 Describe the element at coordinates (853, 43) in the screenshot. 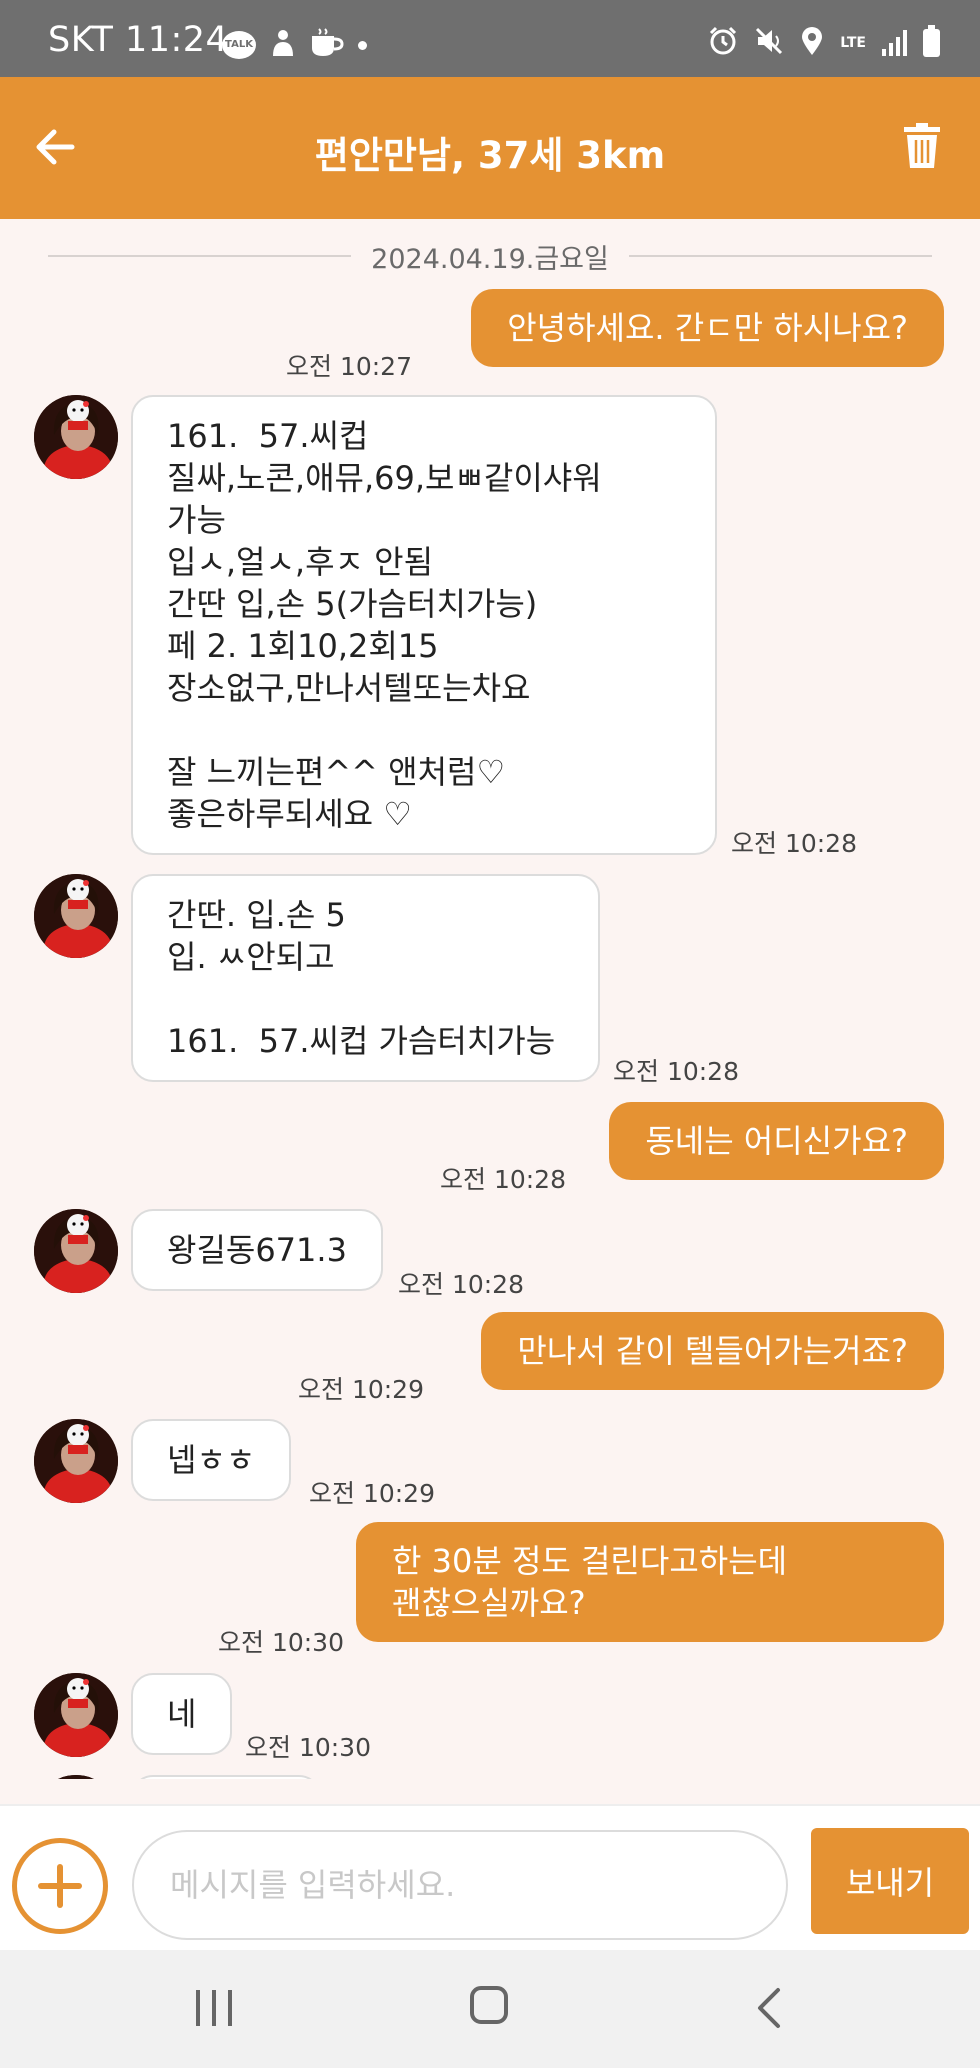

I see `lte-indicator: LTE` at that location.